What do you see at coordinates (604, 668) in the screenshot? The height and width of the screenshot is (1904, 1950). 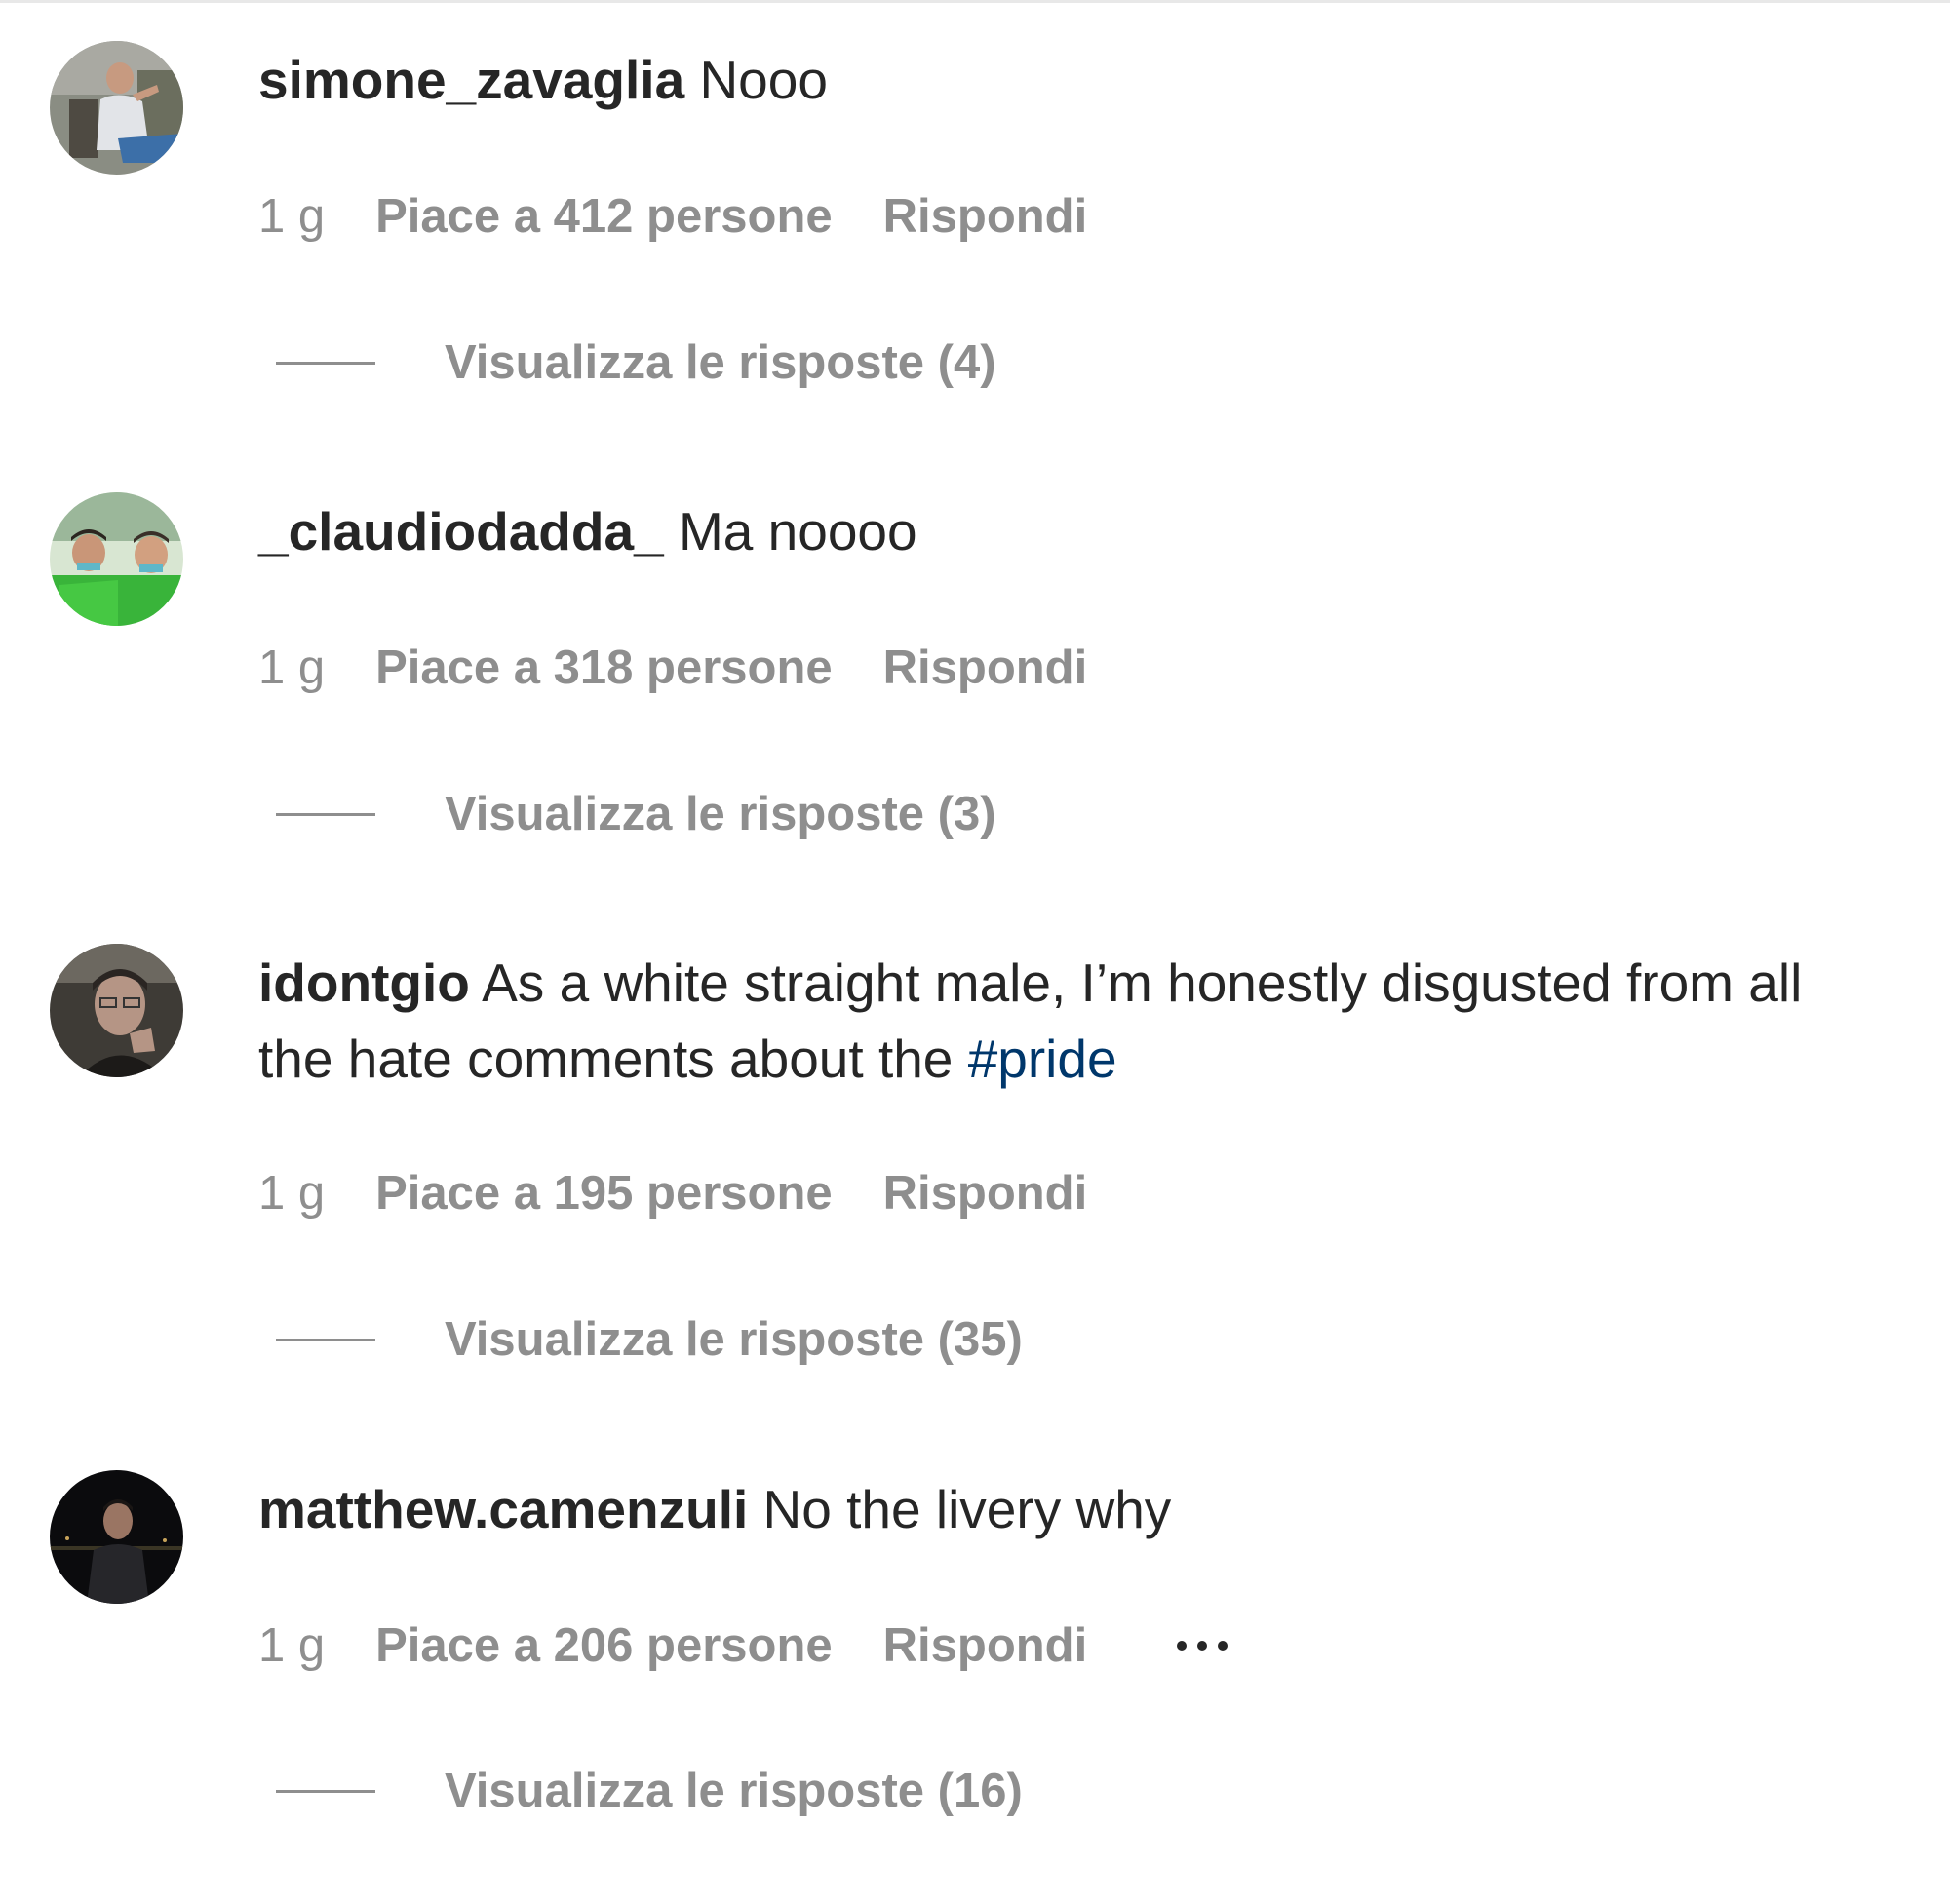 I see `likes-count: Piace a 318 persone` at bounding box center [604, 668].